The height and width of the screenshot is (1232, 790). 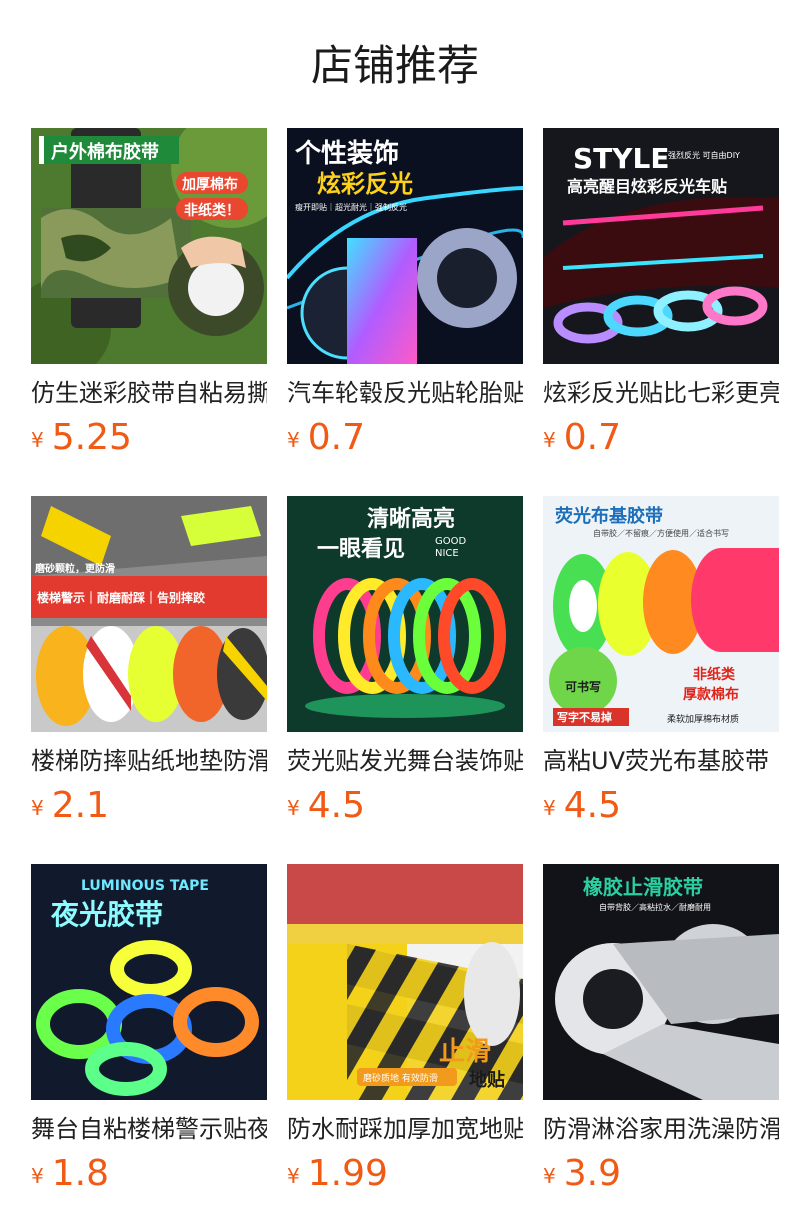 I want to click on product-name: 汽车轮毂反光贴轮胎贴, so click(x=405, y=393).